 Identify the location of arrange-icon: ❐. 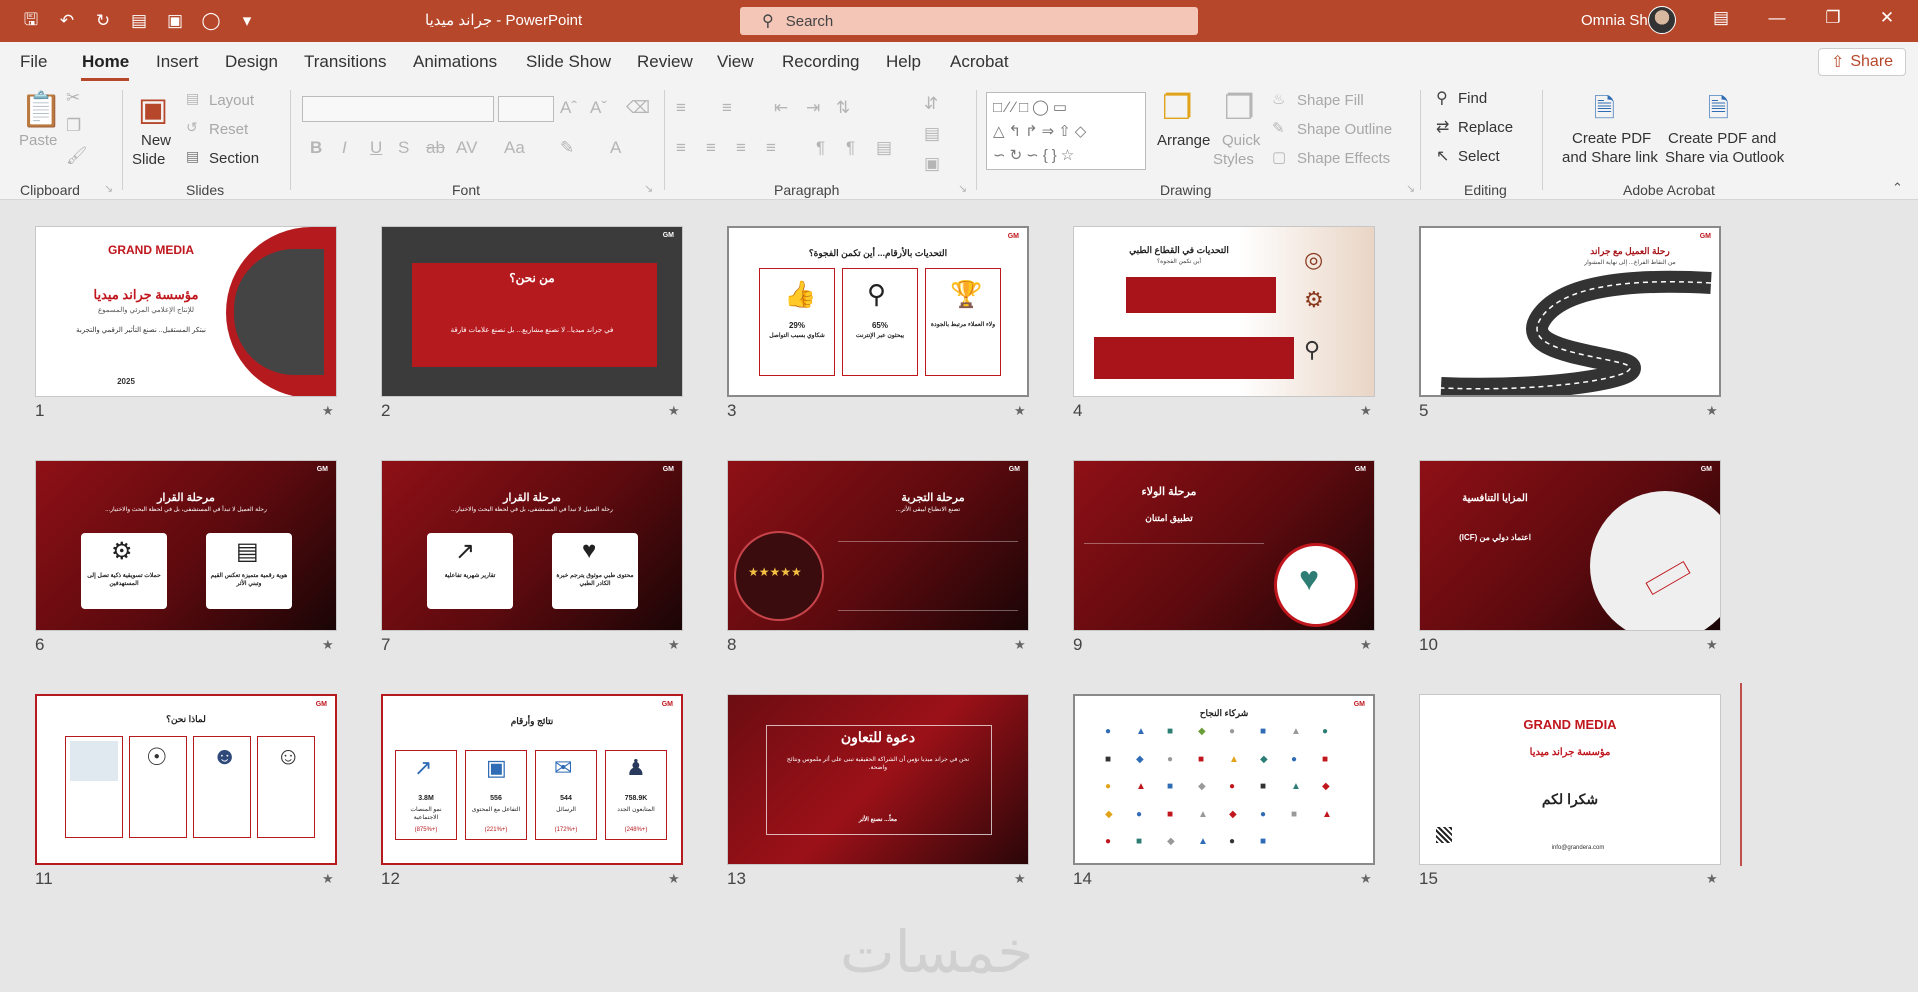
(1177, 108).